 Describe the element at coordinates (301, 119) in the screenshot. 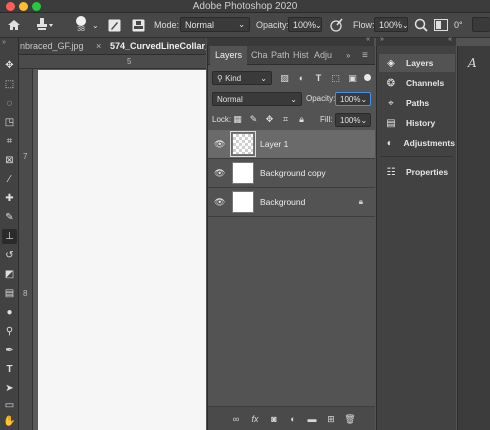

I see `lock-all-icon: 🔒︎` at that location.